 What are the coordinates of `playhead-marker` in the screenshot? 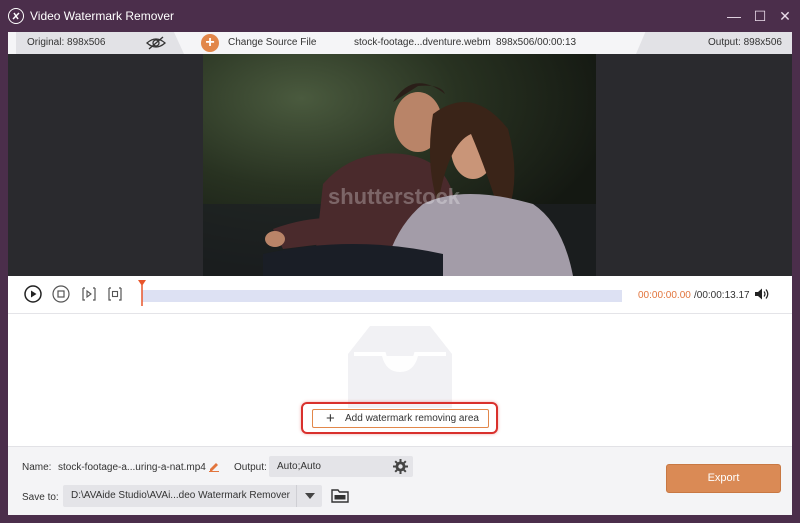 It's located at (142, 293).